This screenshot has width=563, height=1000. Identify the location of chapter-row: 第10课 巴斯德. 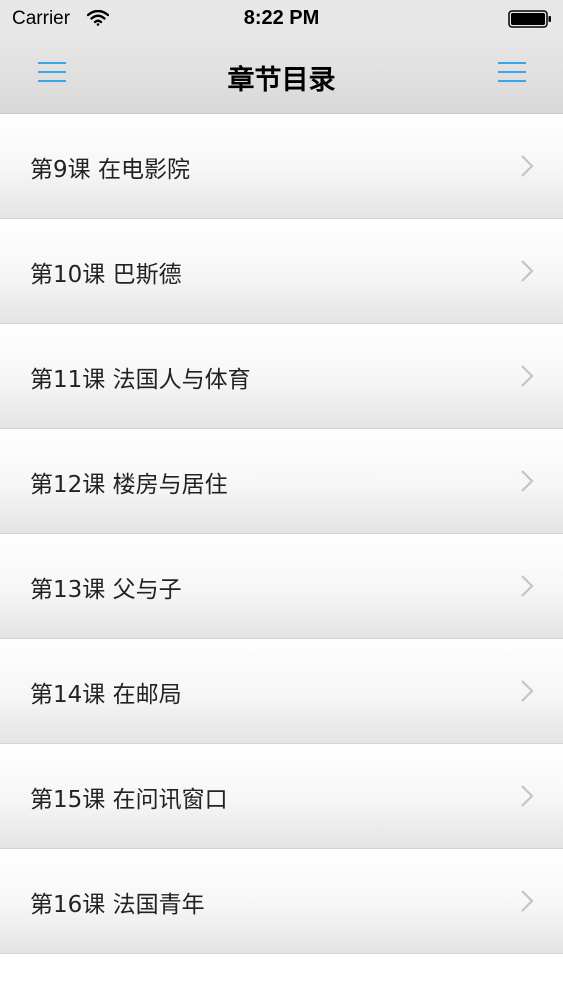
(281, 271).